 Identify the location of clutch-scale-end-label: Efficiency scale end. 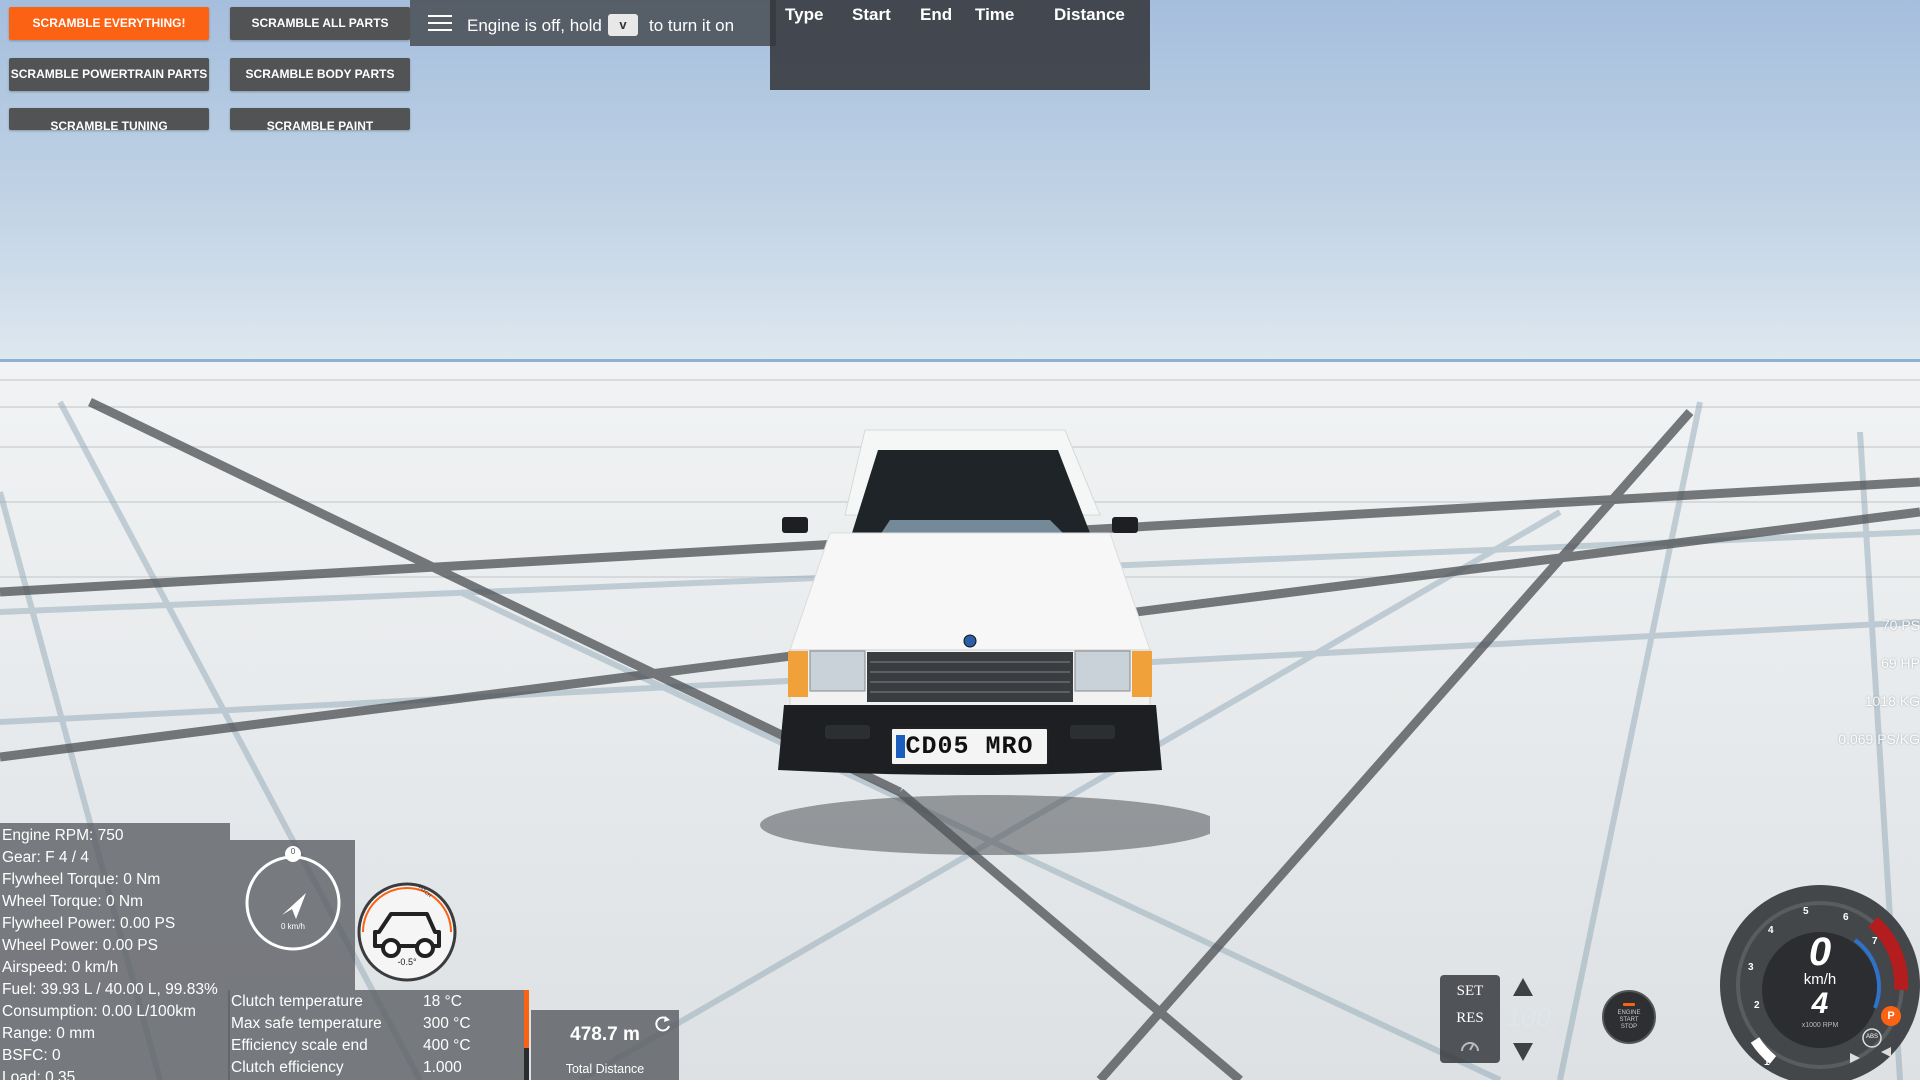
(299, 1045).